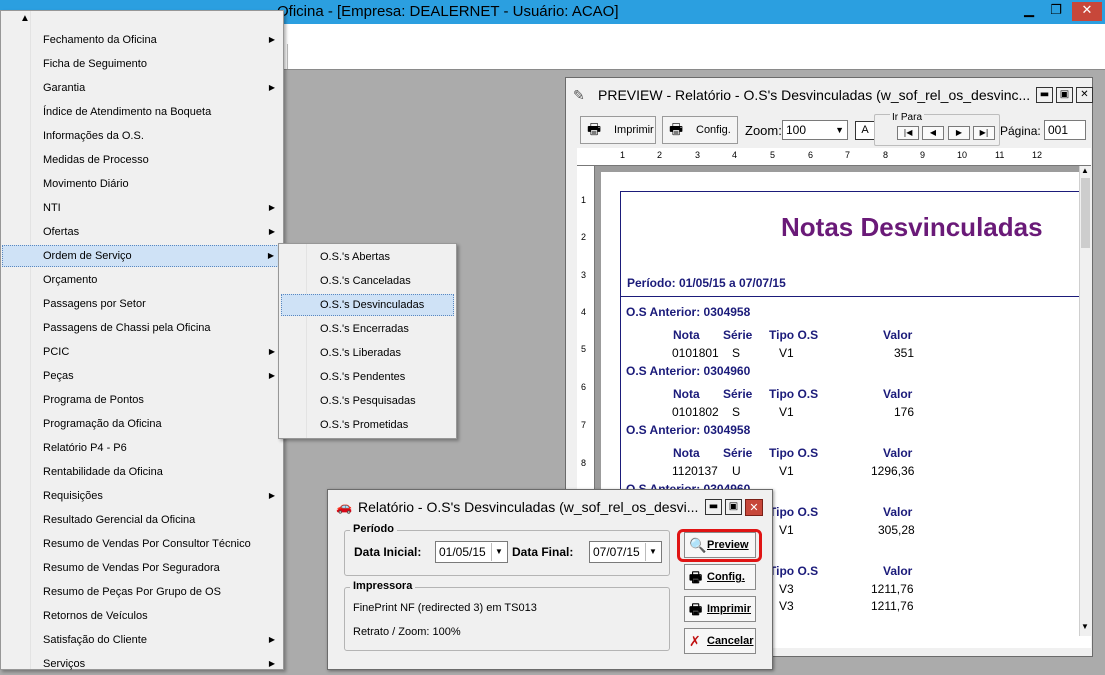 The image size is (1105, 675). I want to click on report-period: Período: 01/05/15 a 07/07/15, so click(706, 283).